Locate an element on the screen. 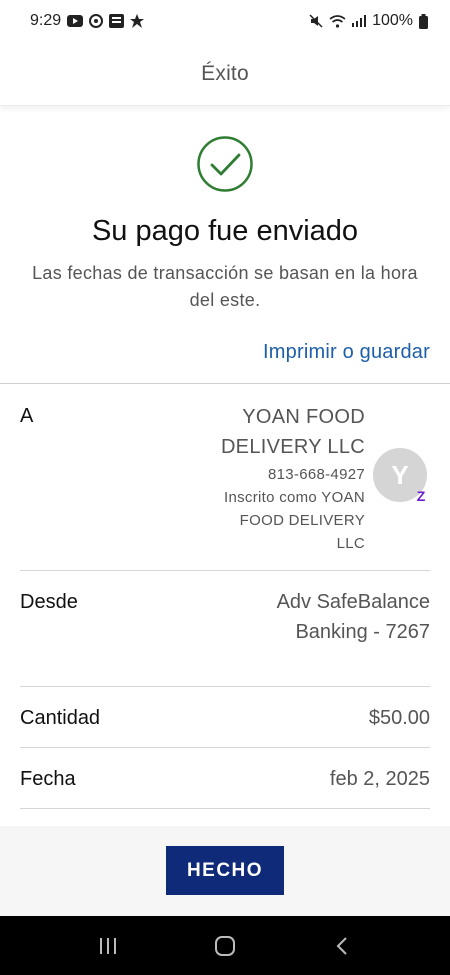 Image resolution: width=450 pixels, height=975 pixels. home-button is located at coordinates (225, 946).